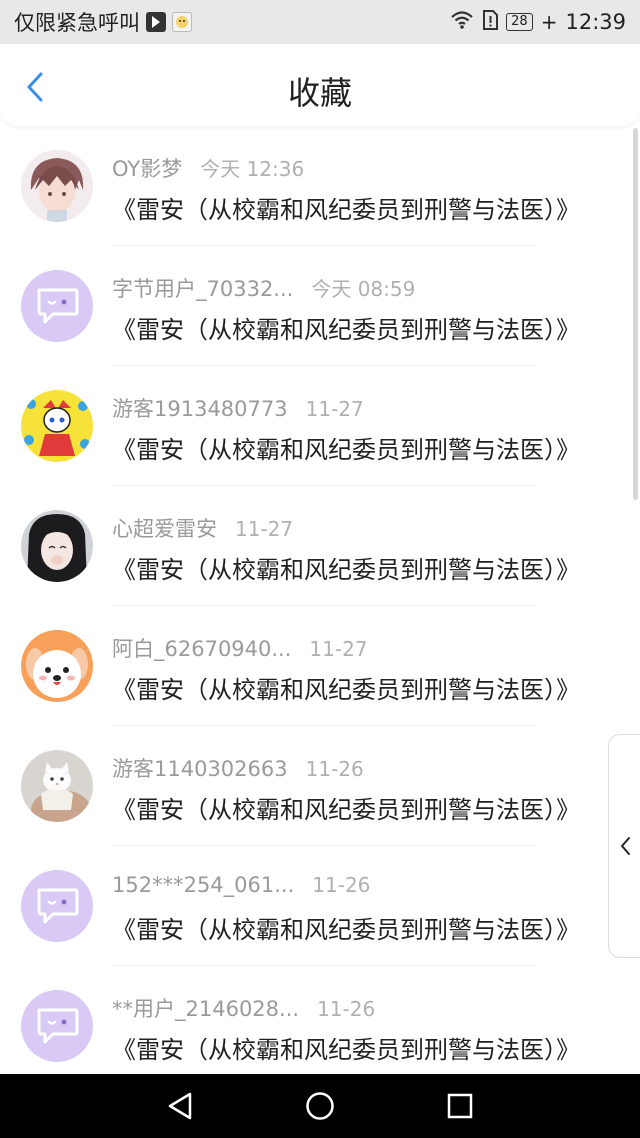 This screenshot has width=640, height=1138. What do you see at coordinates (200, 409) in the screenshot?
I see `username: 游客1913480773` at bounding box center [200, 409].